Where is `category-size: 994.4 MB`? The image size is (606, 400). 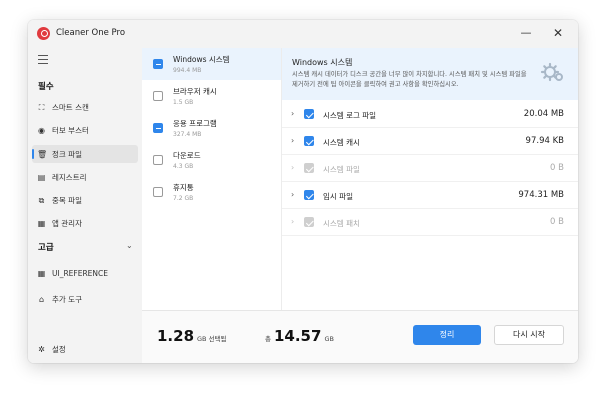
category-size: 994.4 MB is located at coordinates (187, 70).